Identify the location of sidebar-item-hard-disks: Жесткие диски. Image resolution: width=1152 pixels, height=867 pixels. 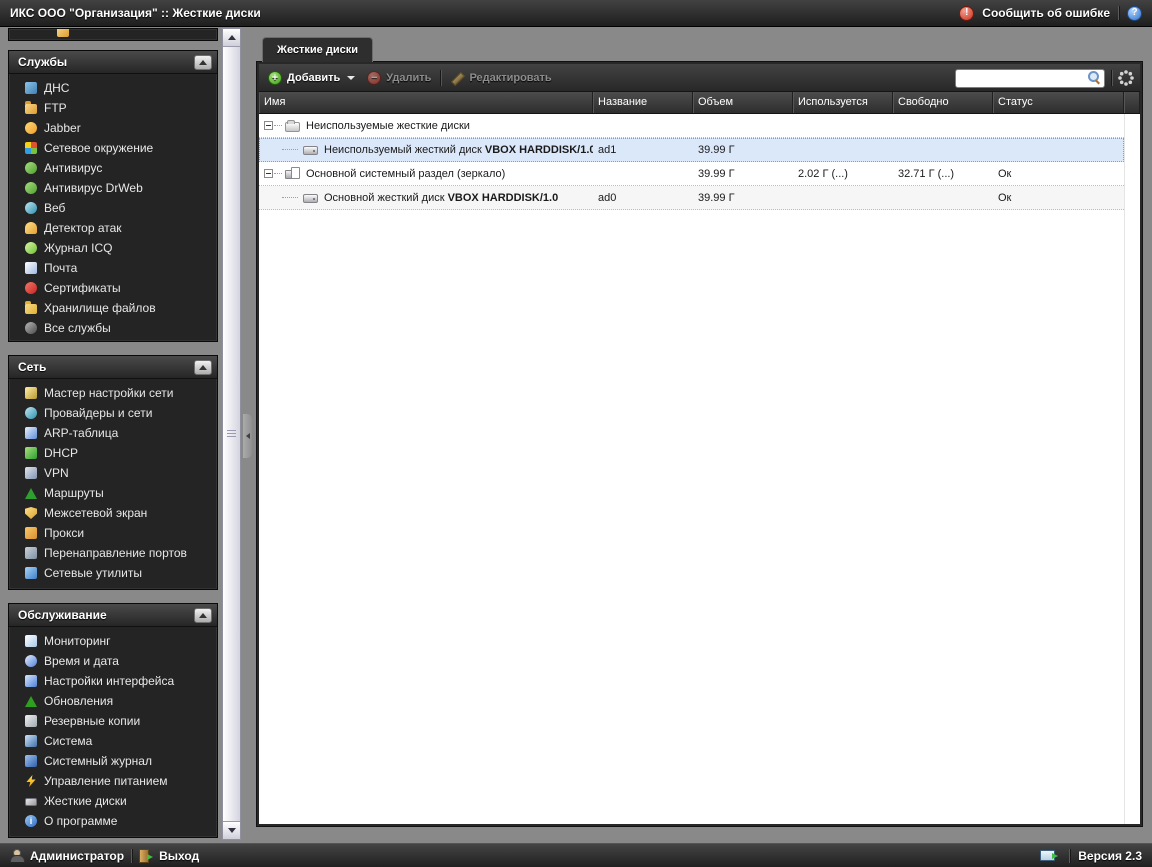
(113, 801).